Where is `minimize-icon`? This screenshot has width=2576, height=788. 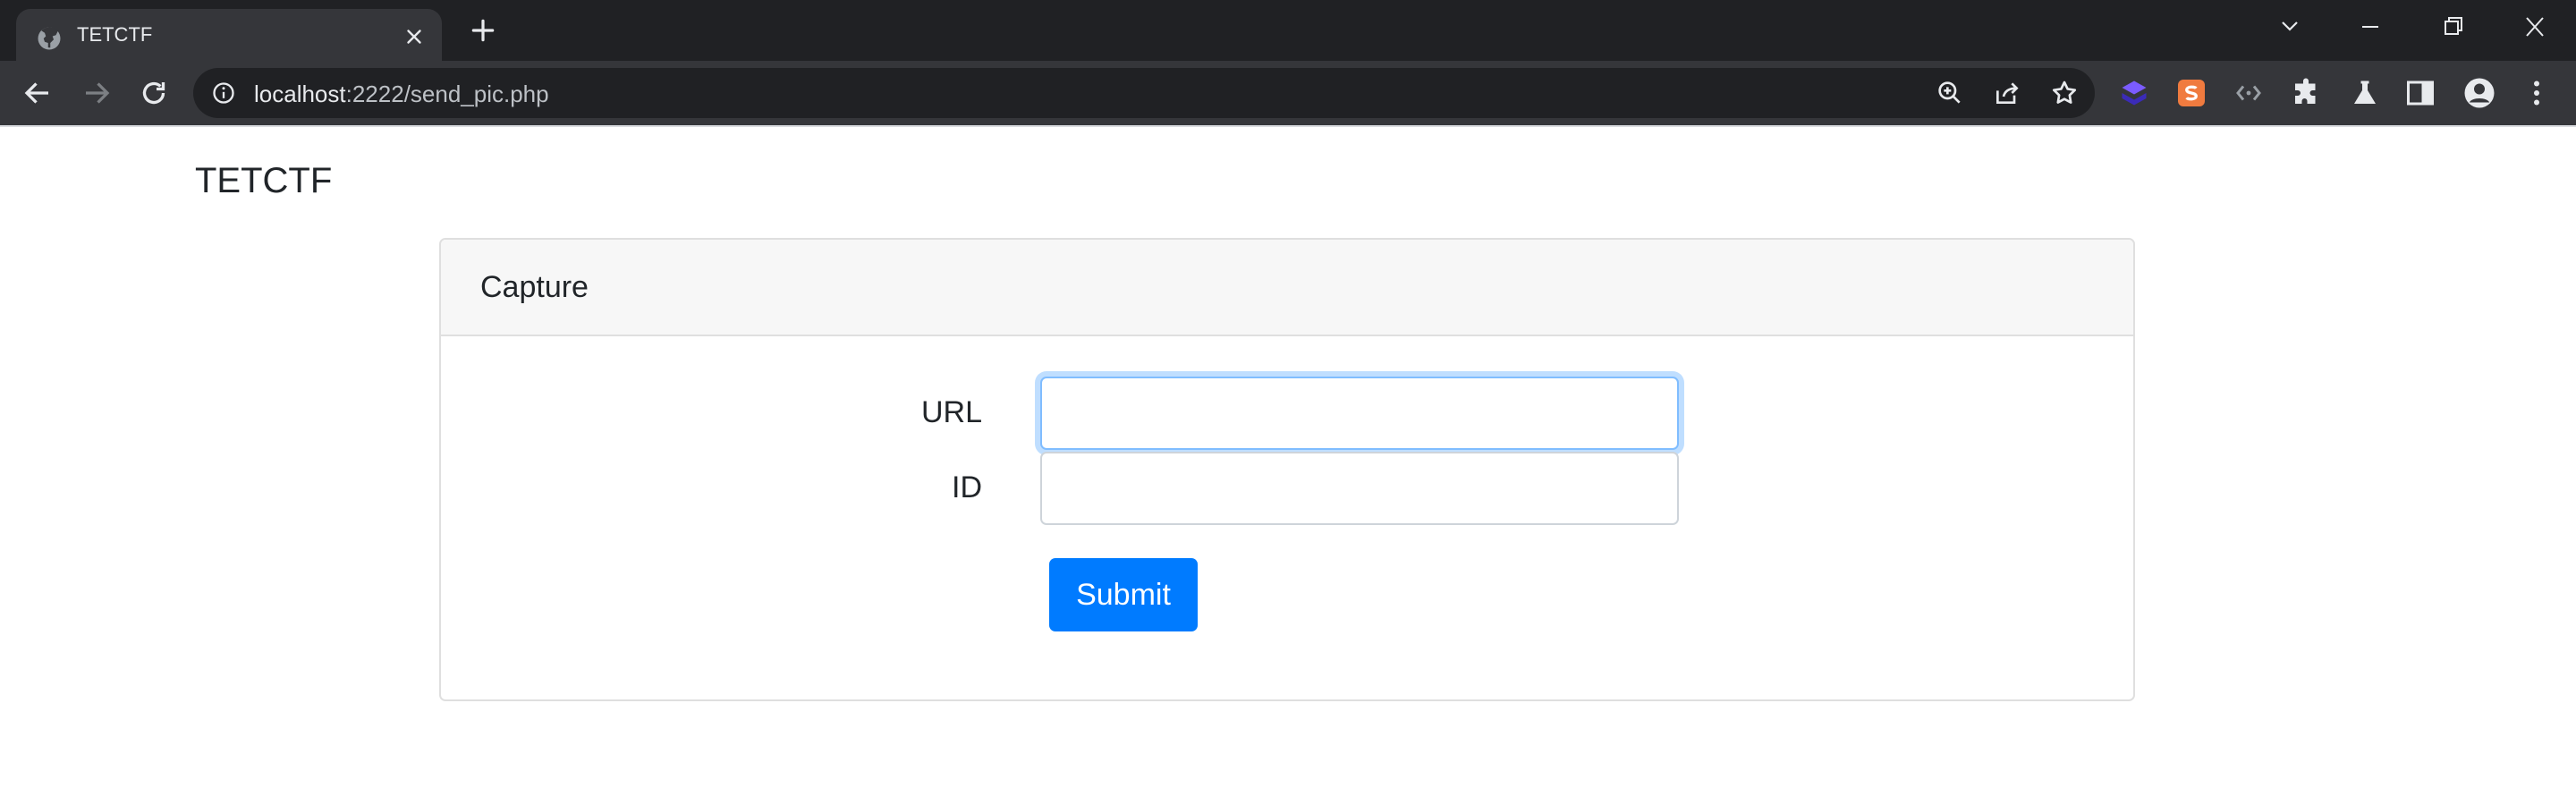
minimize-icon is located at coordinates (2370, 27).